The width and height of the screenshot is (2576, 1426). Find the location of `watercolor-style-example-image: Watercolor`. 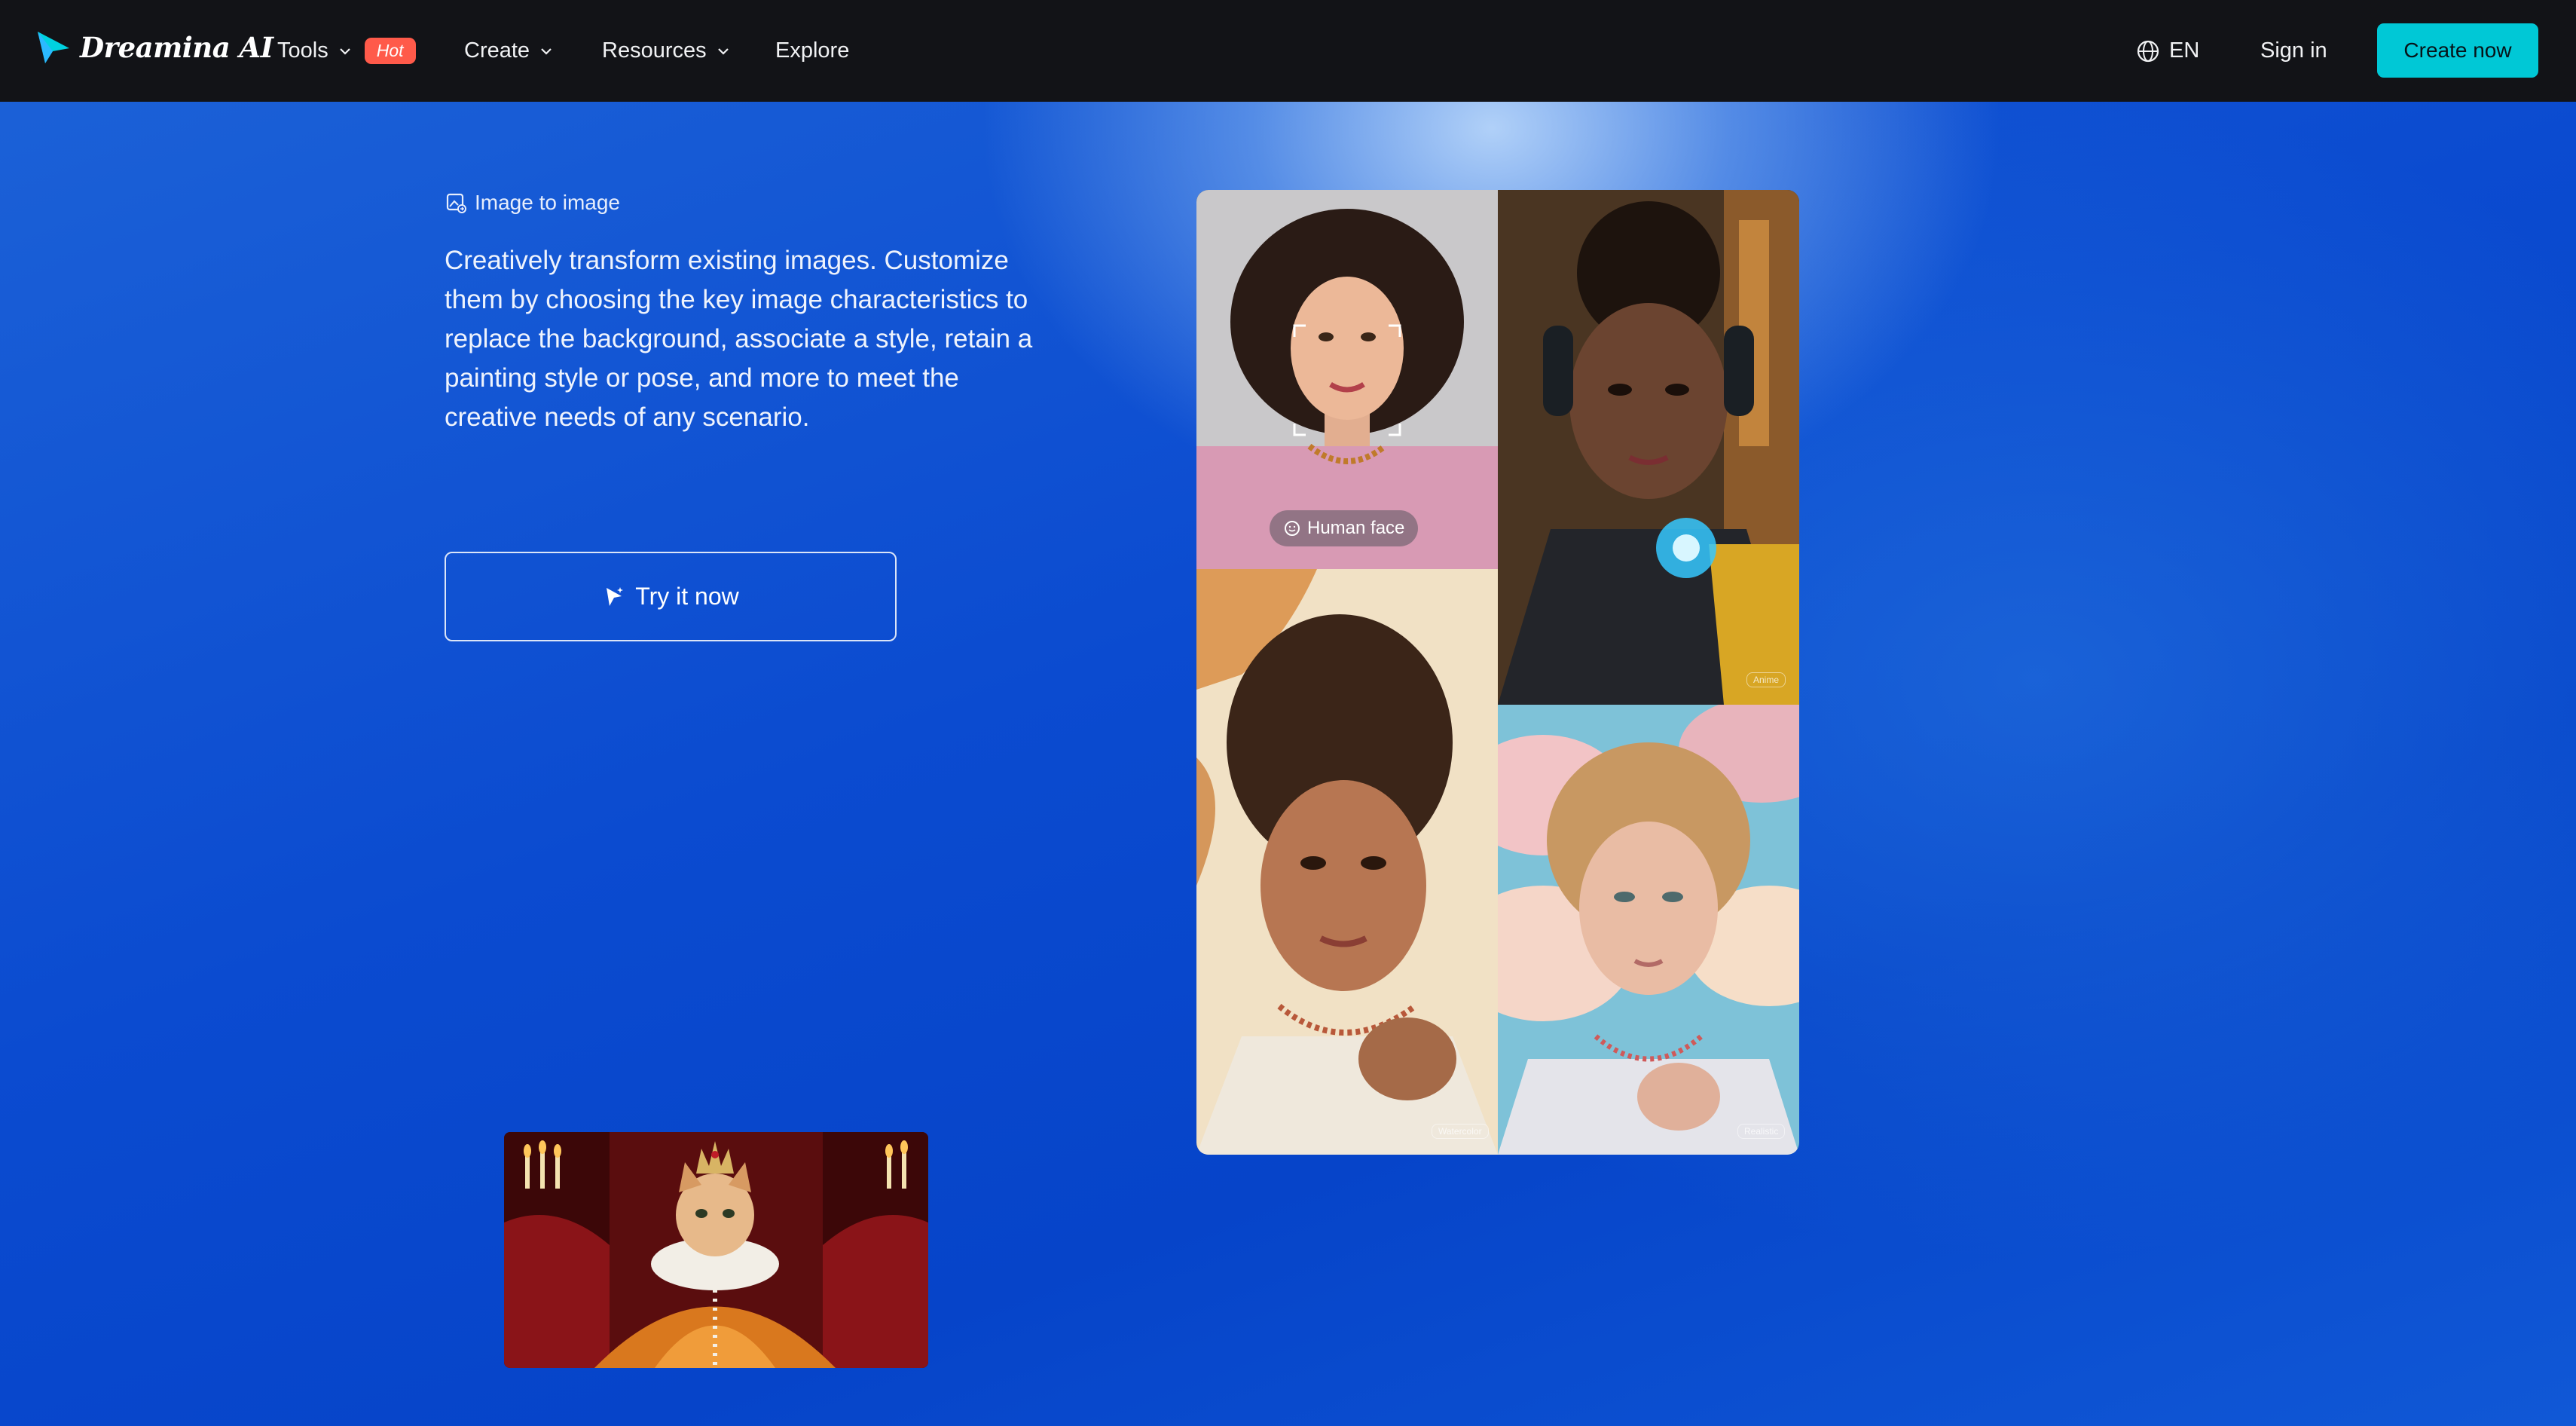

watercolor-style-example-image: Watercolor is located at coordinates (1347, 862).